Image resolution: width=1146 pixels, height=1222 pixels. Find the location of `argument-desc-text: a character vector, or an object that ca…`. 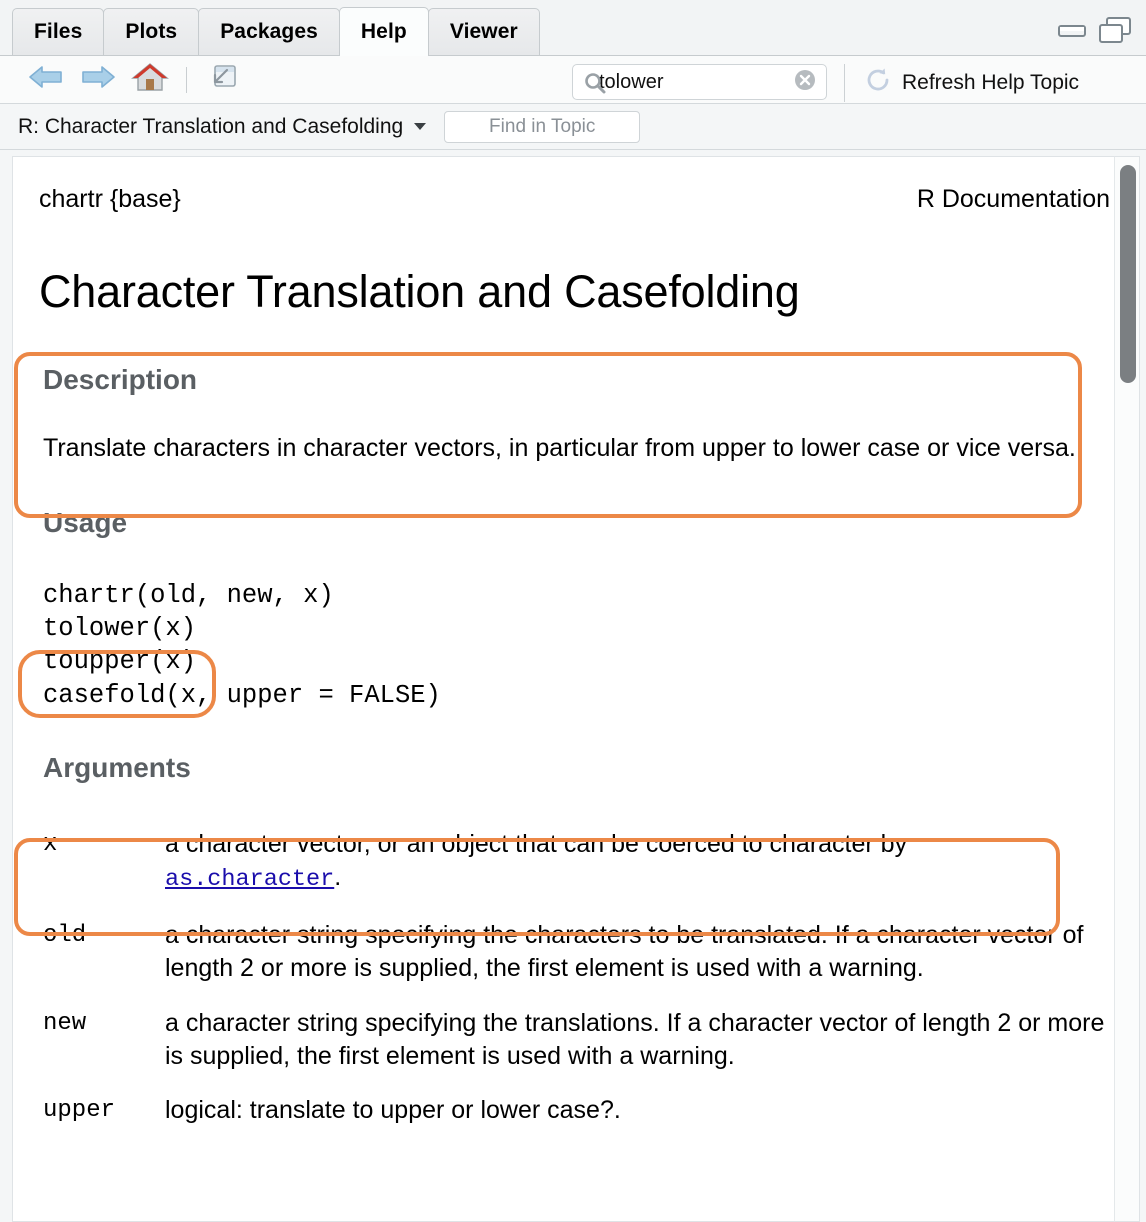

argument-desc-text: a character vector, or an object that ca… is located at coordinates (536, 843).